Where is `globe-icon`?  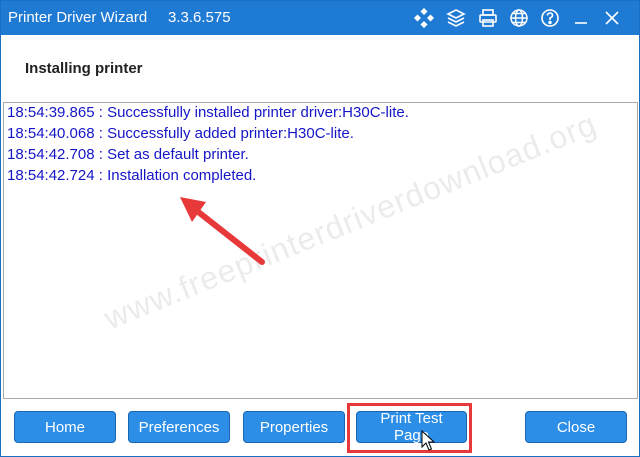
globe-icon is located at coordinates (519, 18).